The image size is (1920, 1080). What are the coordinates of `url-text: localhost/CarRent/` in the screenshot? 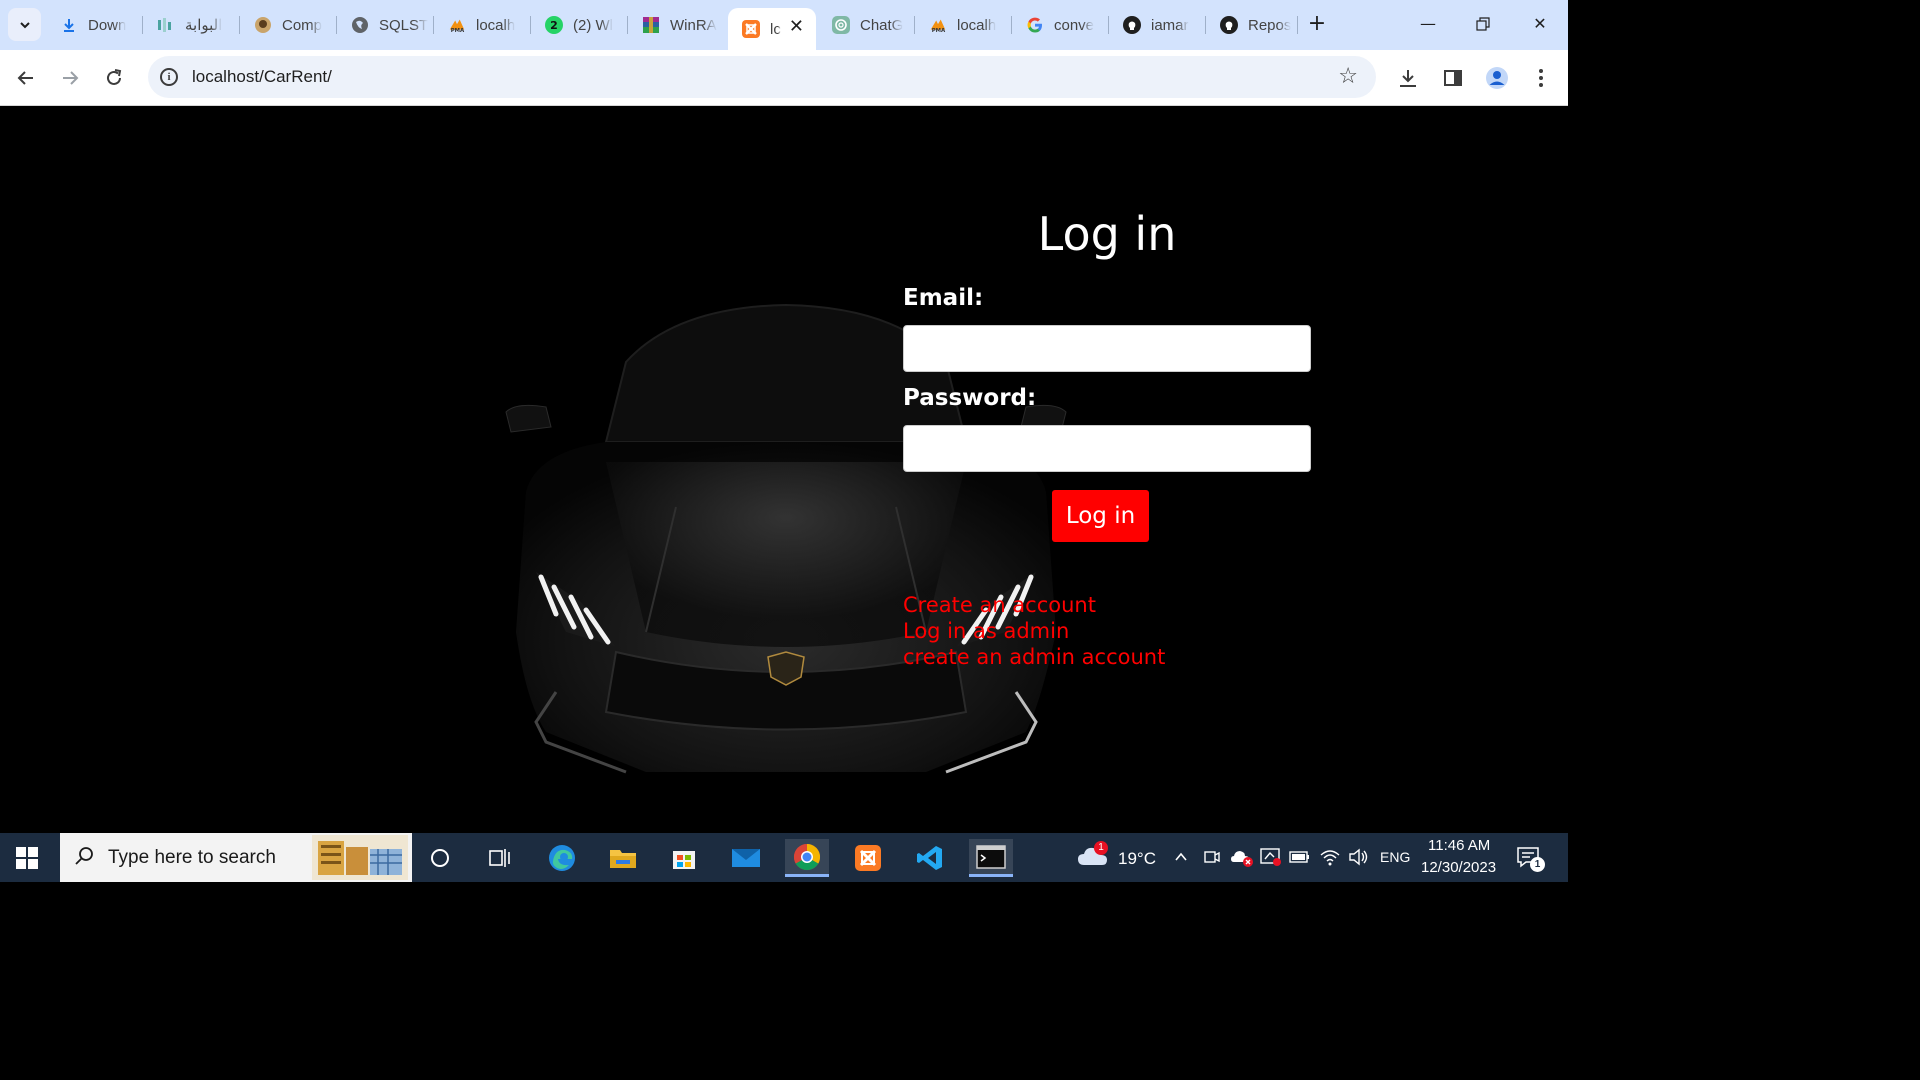 It's located at (262, 77).